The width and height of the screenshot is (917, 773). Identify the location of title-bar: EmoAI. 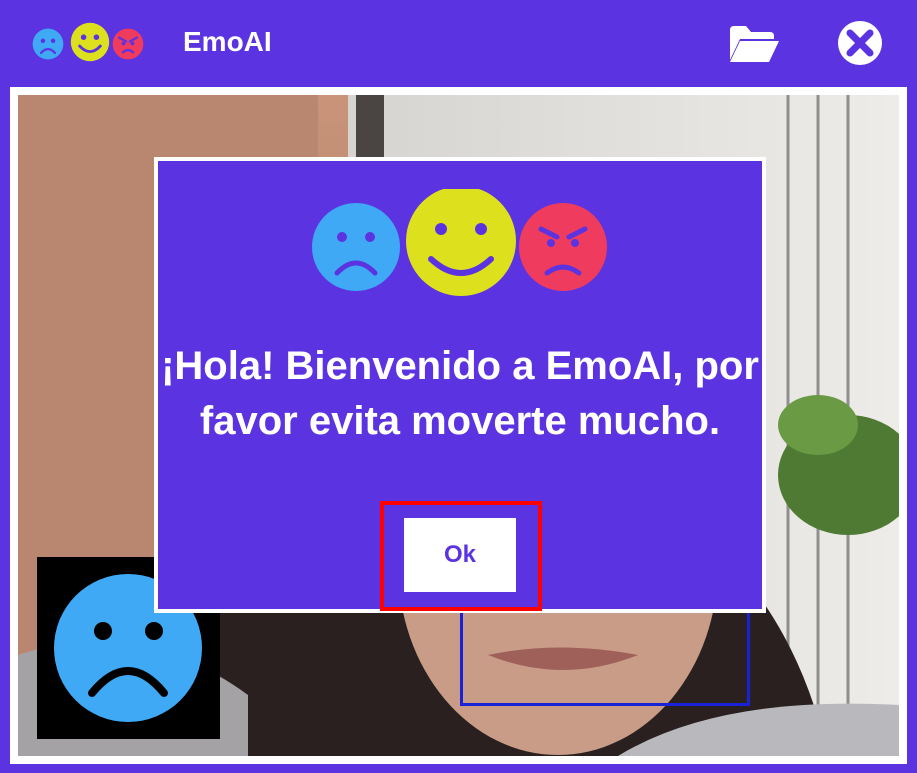
(458, 42).